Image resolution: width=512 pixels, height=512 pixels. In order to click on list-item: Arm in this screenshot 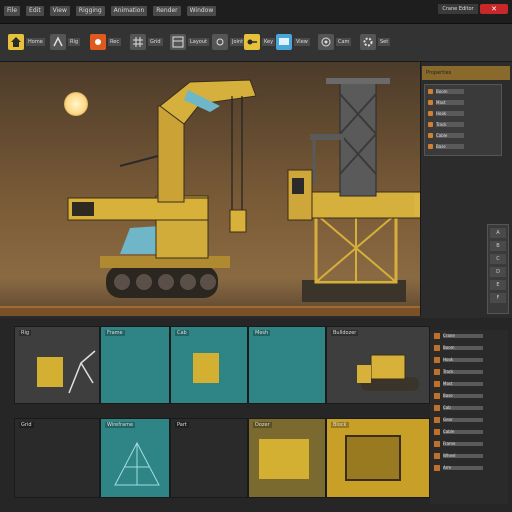, I will do `click(469, 468)`.